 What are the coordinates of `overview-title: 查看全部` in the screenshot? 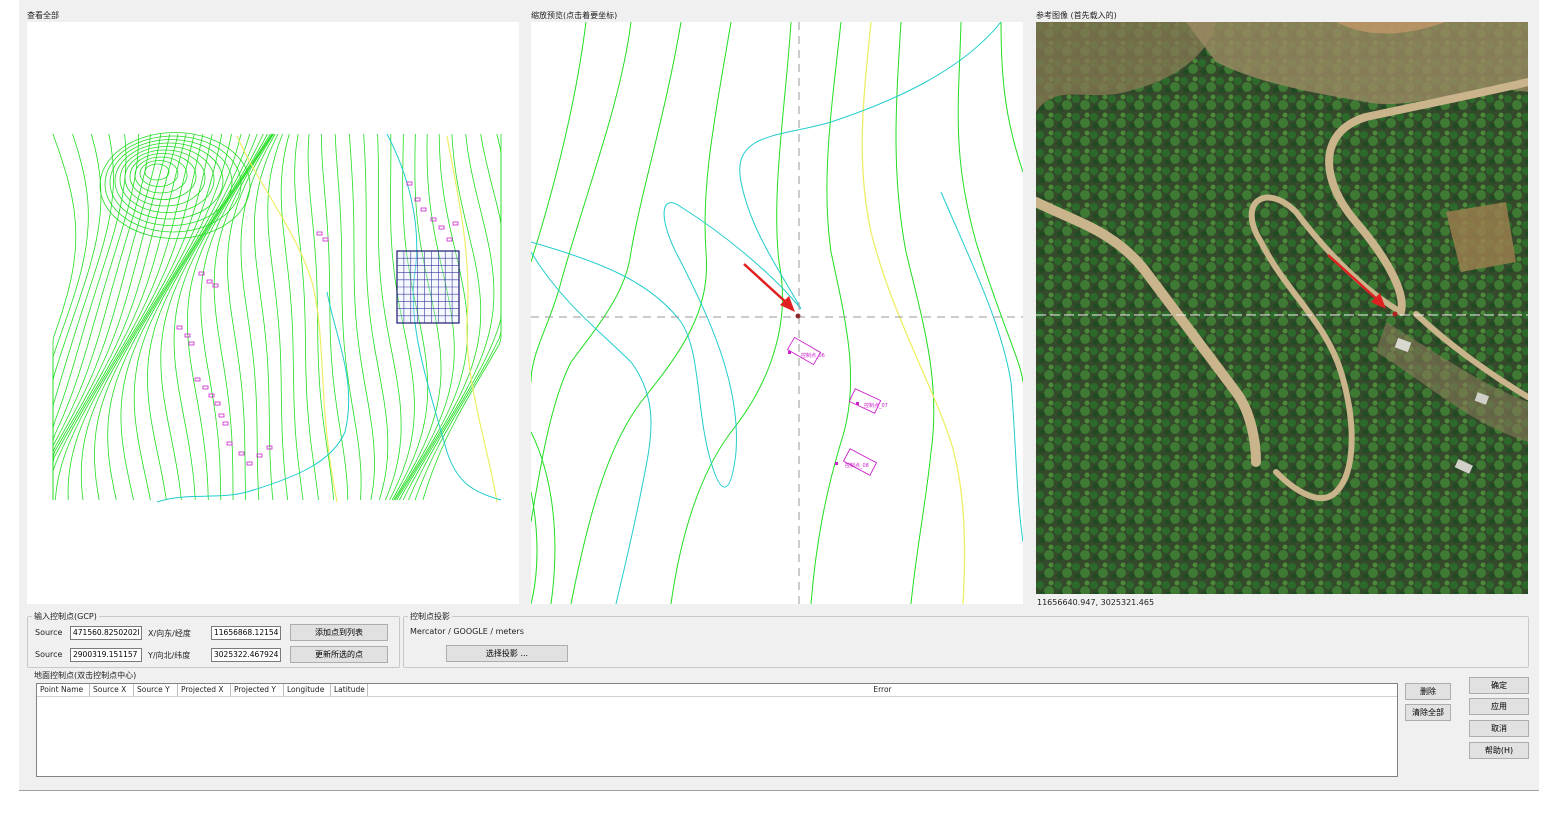 It's located at (43, 15).